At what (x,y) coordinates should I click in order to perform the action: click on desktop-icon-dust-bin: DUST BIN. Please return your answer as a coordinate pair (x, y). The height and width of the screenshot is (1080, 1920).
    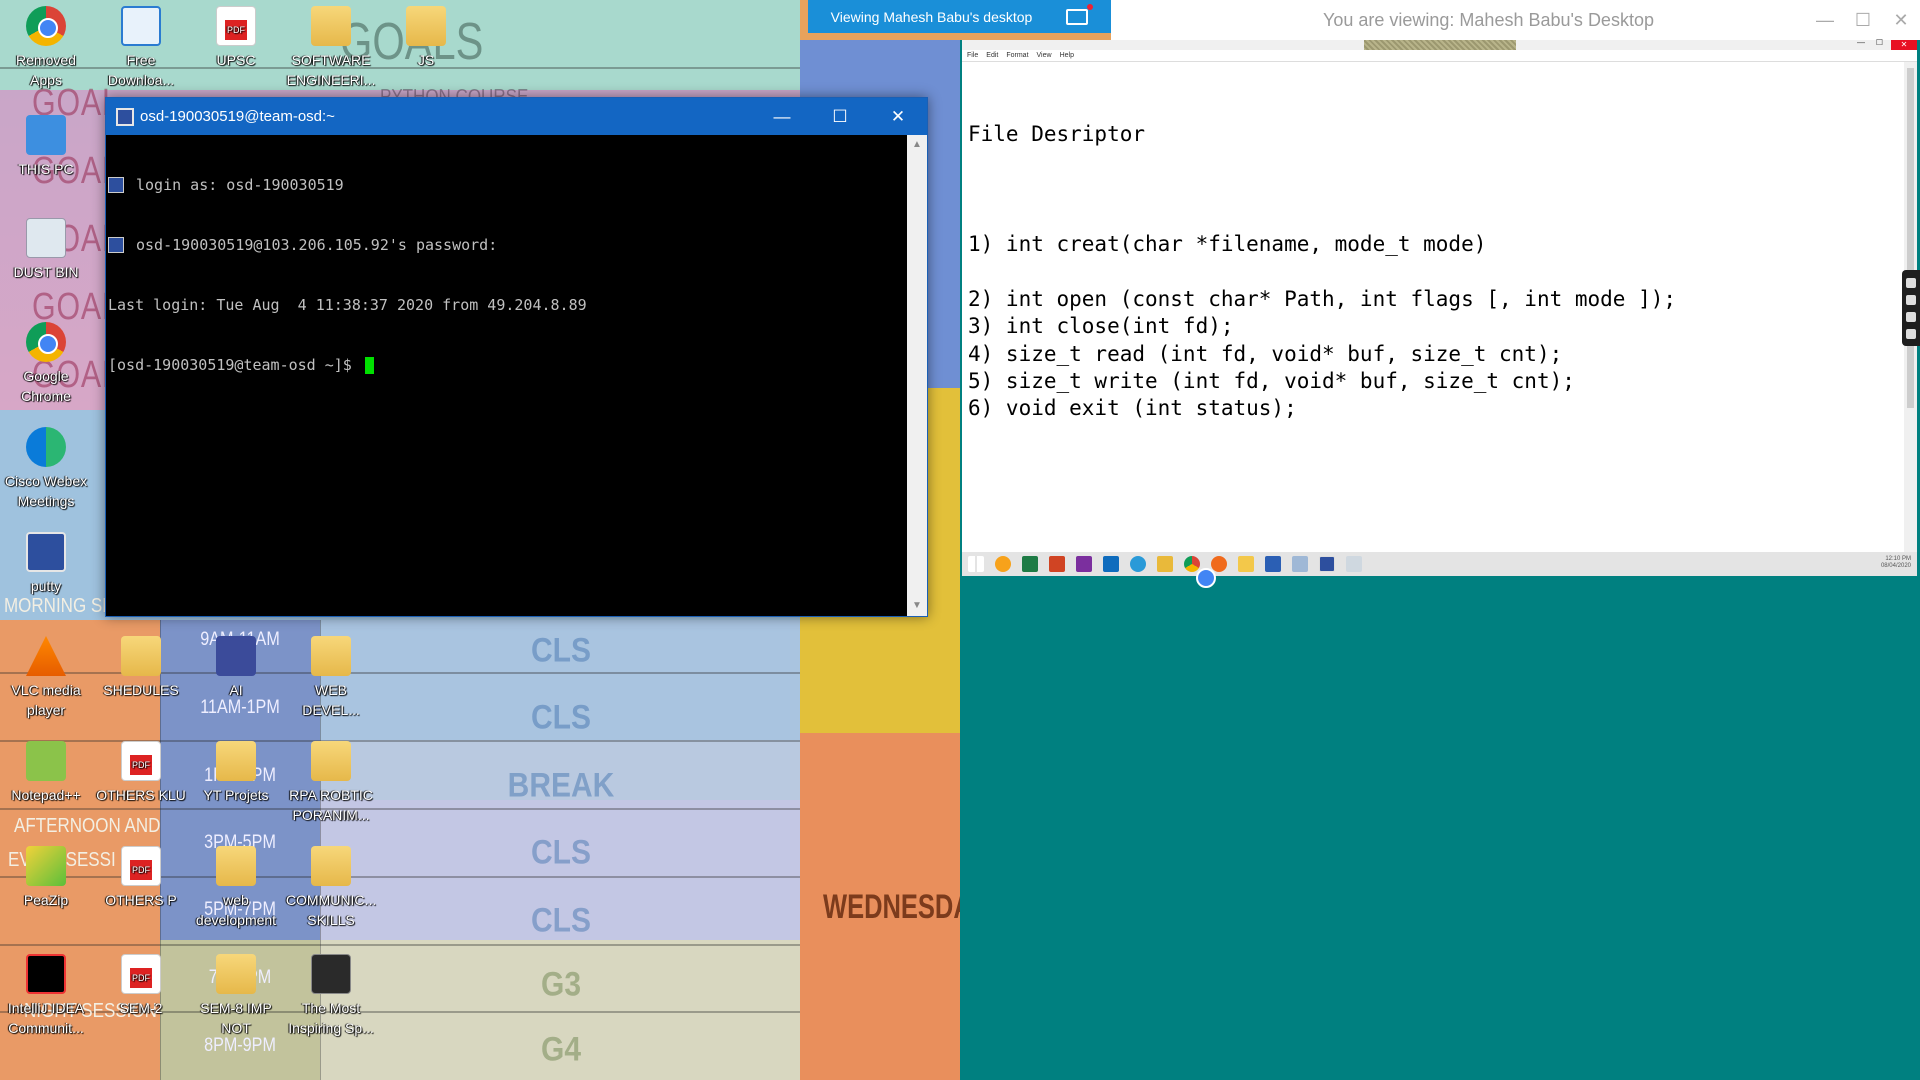
    Looking at the image, I should click on (46, 250).